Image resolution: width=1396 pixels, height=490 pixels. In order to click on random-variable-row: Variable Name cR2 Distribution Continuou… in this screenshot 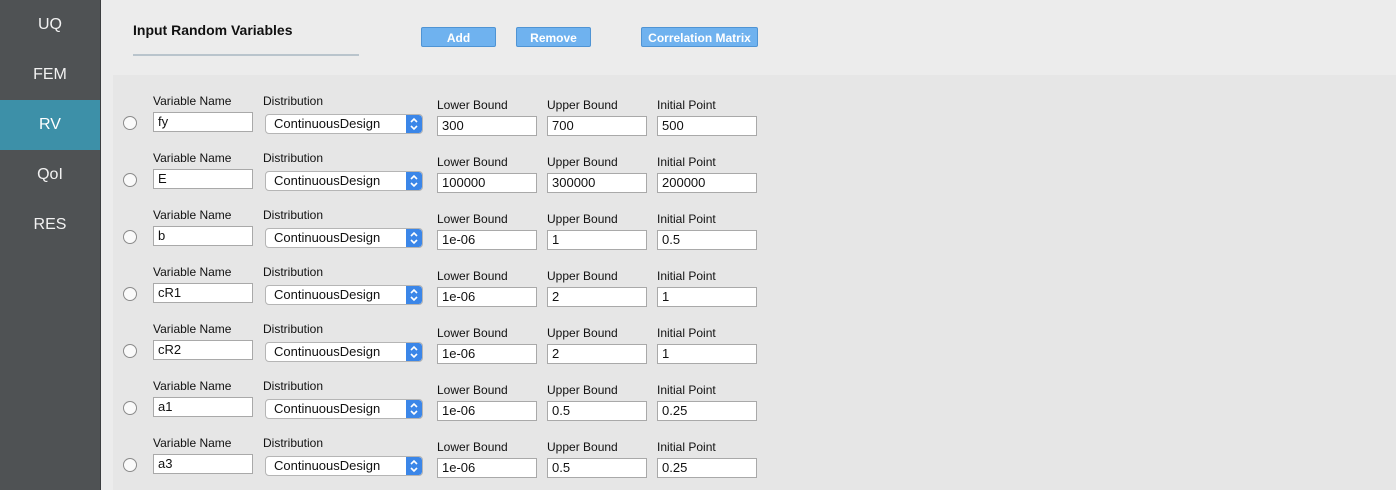, I will do `click(754, 337)`.